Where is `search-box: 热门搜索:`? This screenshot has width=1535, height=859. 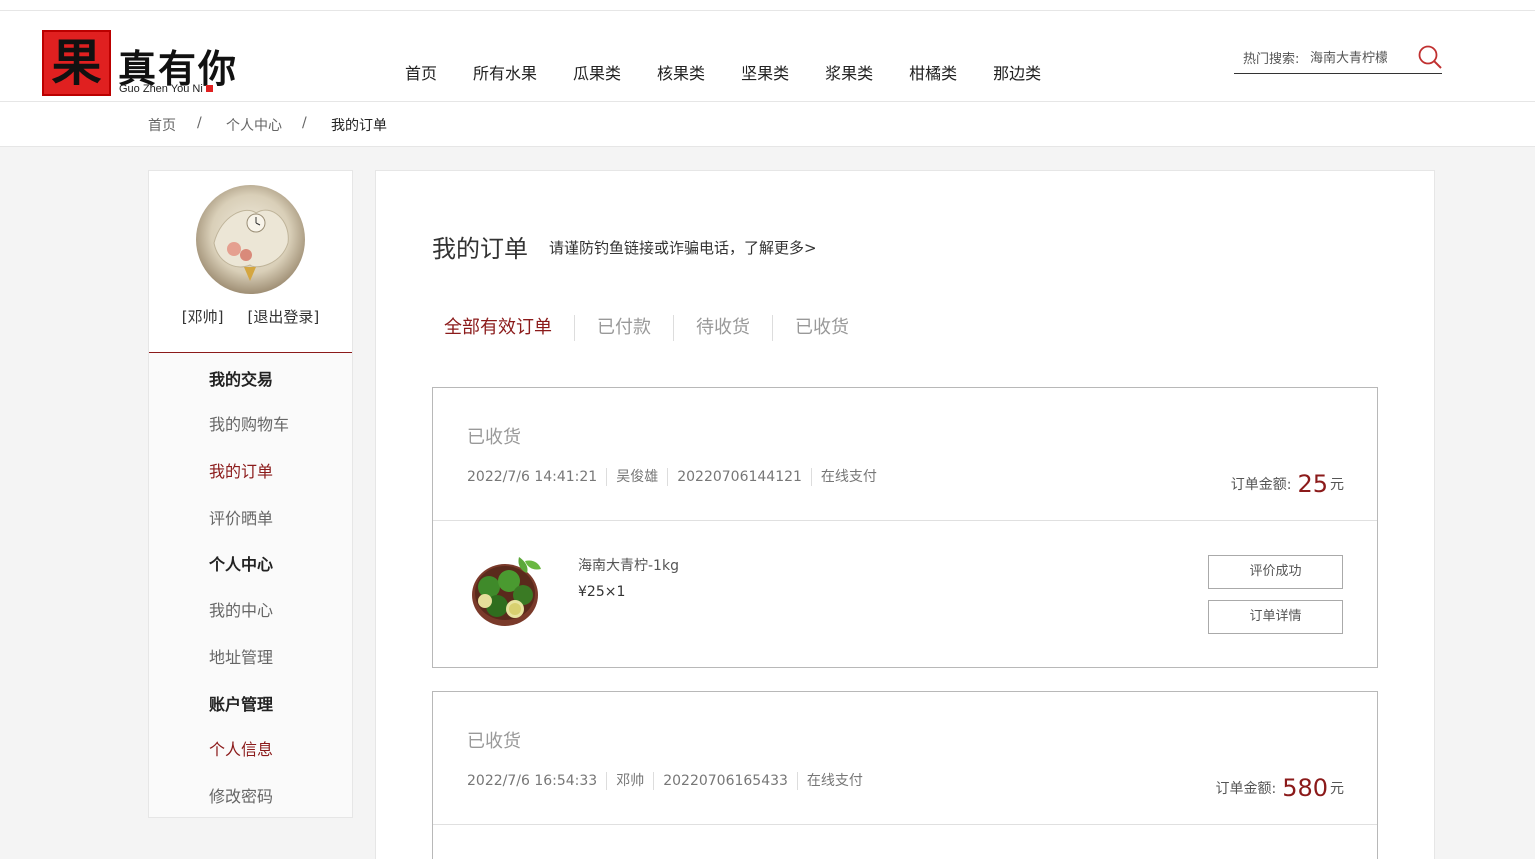
search-box: 热门搜索: is located at coordinates (1338, 58).